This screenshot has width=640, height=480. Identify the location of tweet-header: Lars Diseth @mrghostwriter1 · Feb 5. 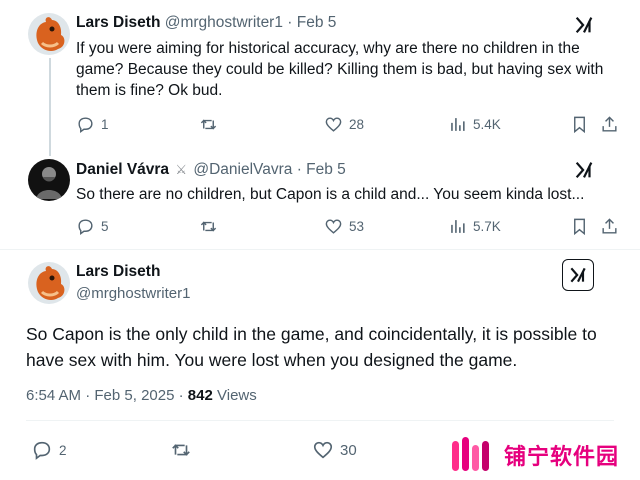
(206, 23).